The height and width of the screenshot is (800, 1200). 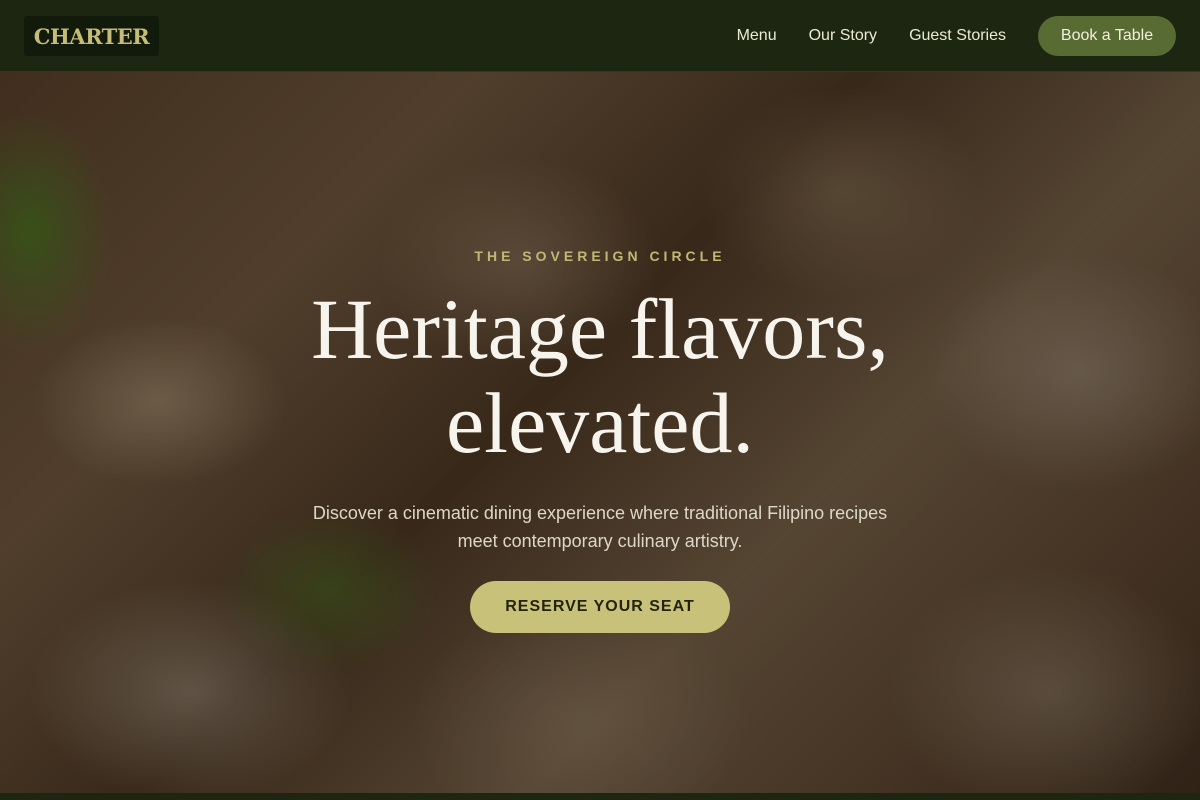 I want to click on book-table-button: Book a Table, so click(x=1107, y=36).